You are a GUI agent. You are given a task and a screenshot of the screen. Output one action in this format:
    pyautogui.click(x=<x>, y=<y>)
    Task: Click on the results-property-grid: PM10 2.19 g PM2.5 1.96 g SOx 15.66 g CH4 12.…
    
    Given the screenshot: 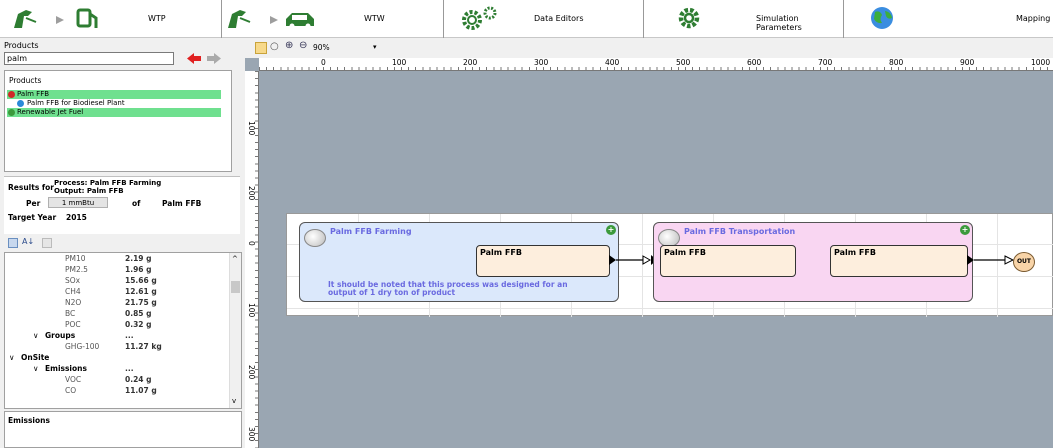 What is the action you would take?
    pyautogui.click(x=123, y=330)
    